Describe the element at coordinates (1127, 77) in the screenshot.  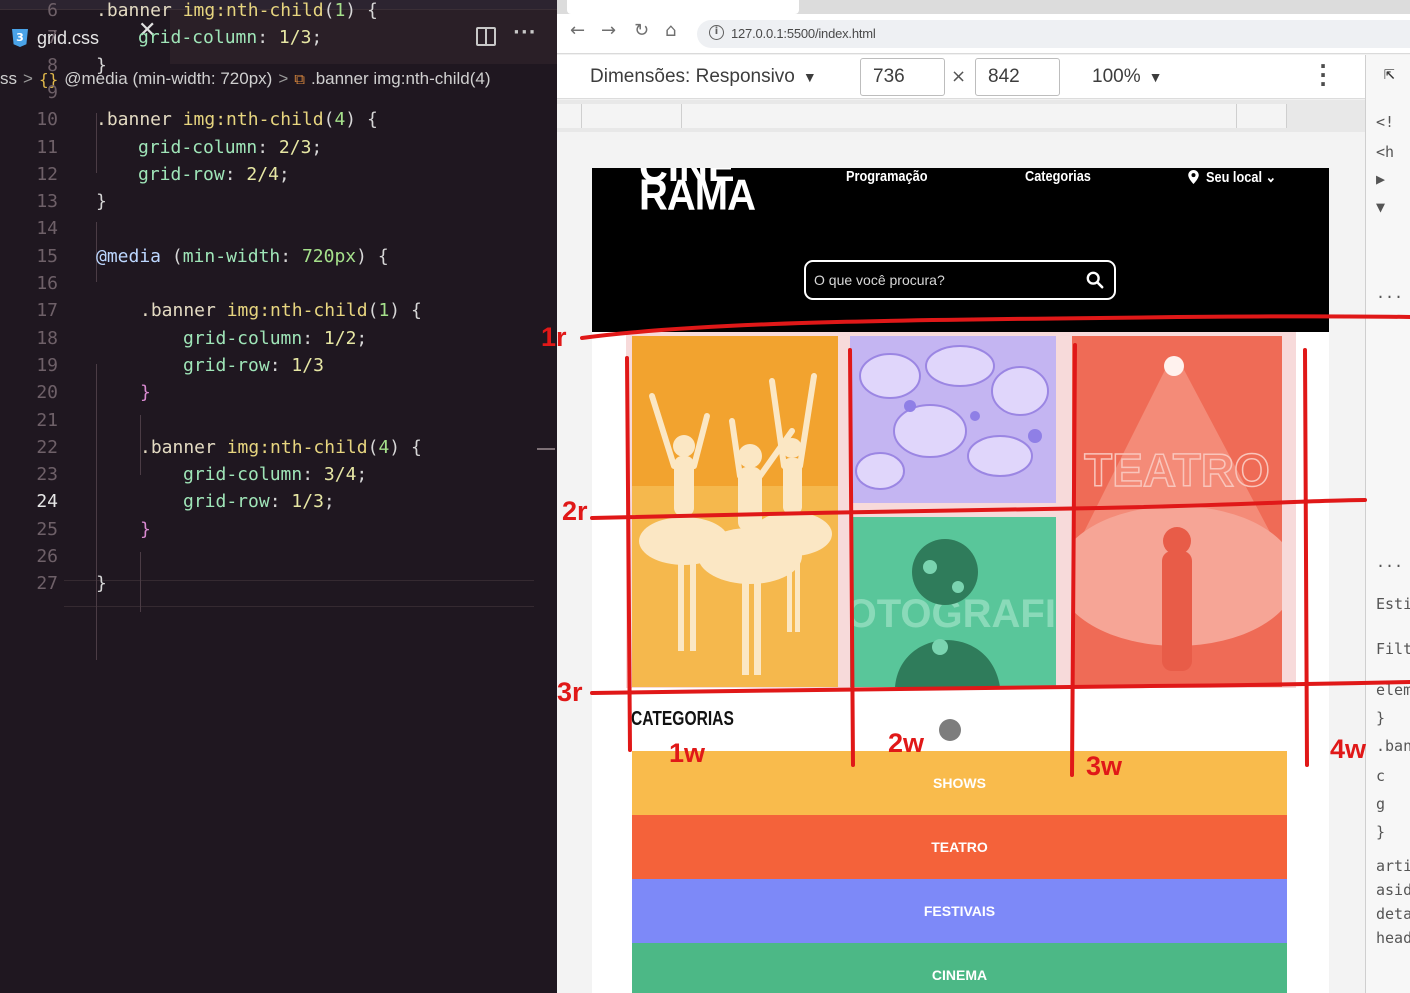
I see `zoom-dropdown: 100% ▼` at that location.